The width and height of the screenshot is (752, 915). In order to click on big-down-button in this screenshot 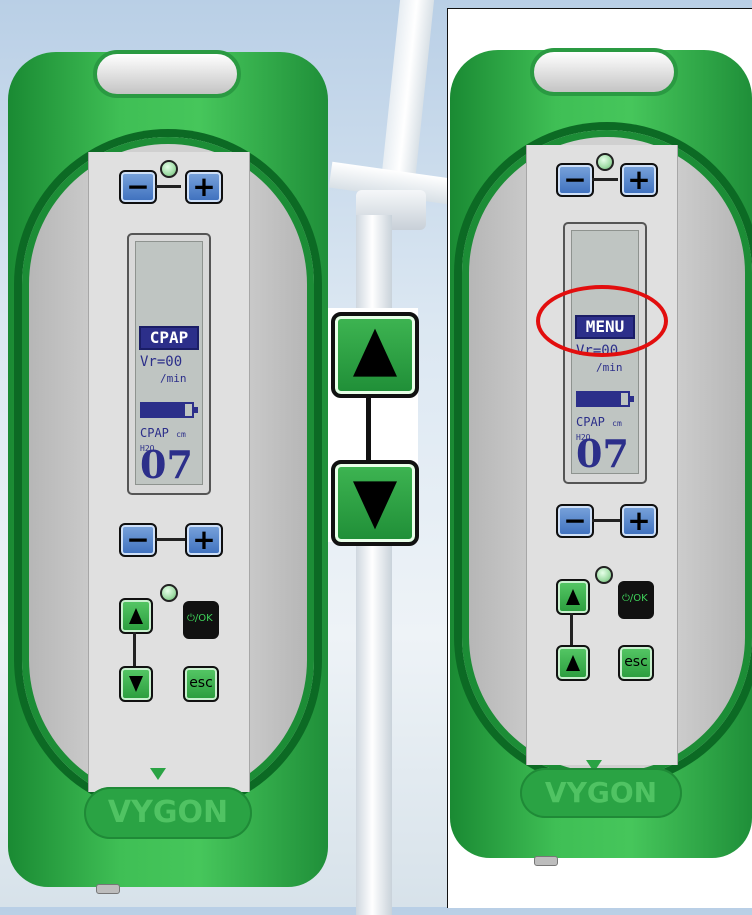, I will do `click(375, 503)`.